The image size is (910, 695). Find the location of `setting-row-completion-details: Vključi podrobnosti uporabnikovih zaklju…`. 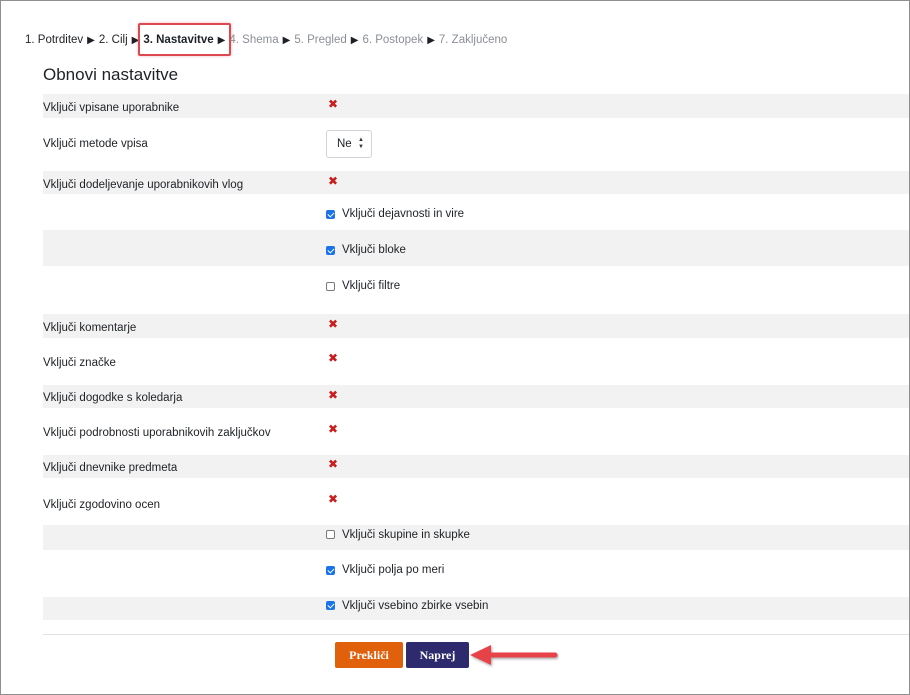

setting-row-completion-details: Vključi podrobnosti uporabnikovih zaklju… is located at coordinates (476, 431).